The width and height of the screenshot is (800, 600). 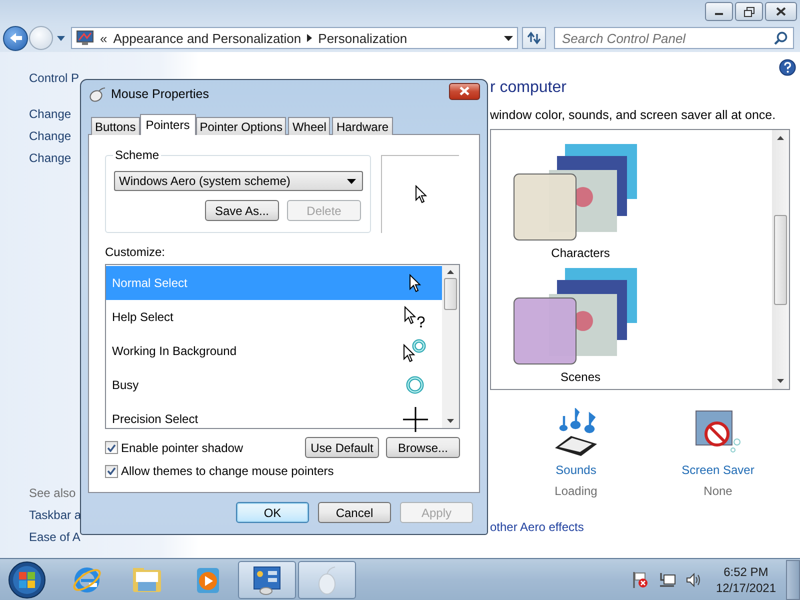 I want to click on list-row: Precision Select, so click(x=274, y=419).